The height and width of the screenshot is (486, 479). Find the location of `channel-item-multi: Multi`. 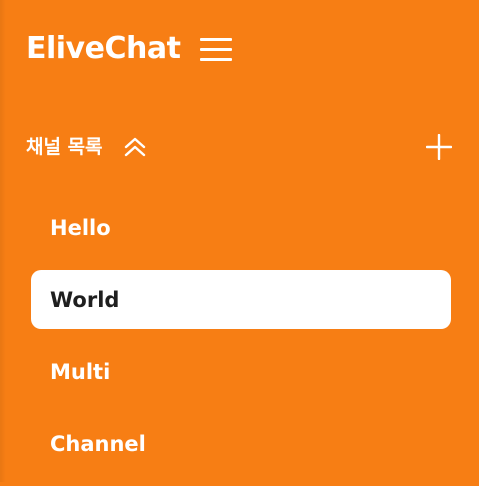

channel-item-multi: Multi is located at coordinates (241, 371).